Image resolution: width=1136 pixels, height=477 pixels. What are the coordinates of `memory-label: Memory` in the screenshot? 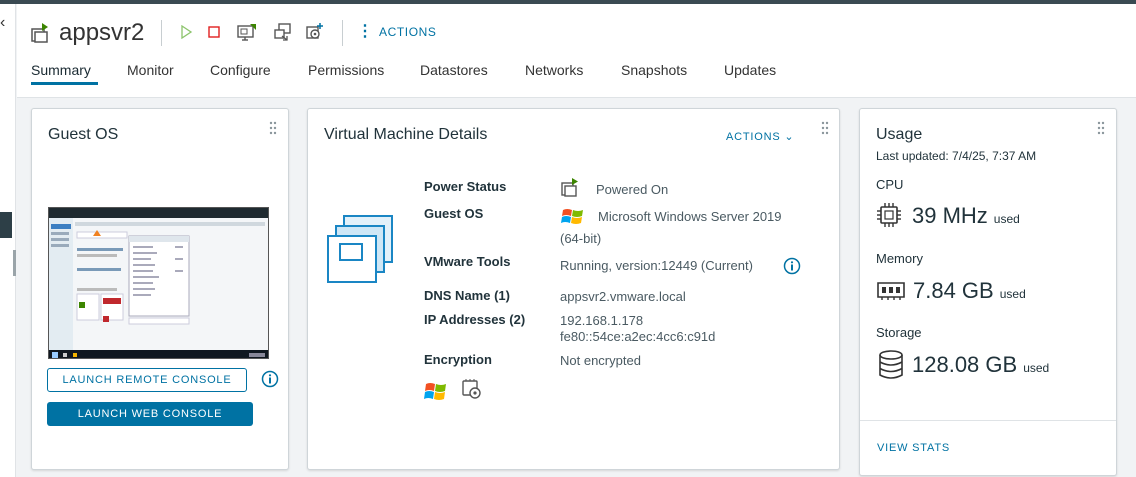 It's located at (899, 258).